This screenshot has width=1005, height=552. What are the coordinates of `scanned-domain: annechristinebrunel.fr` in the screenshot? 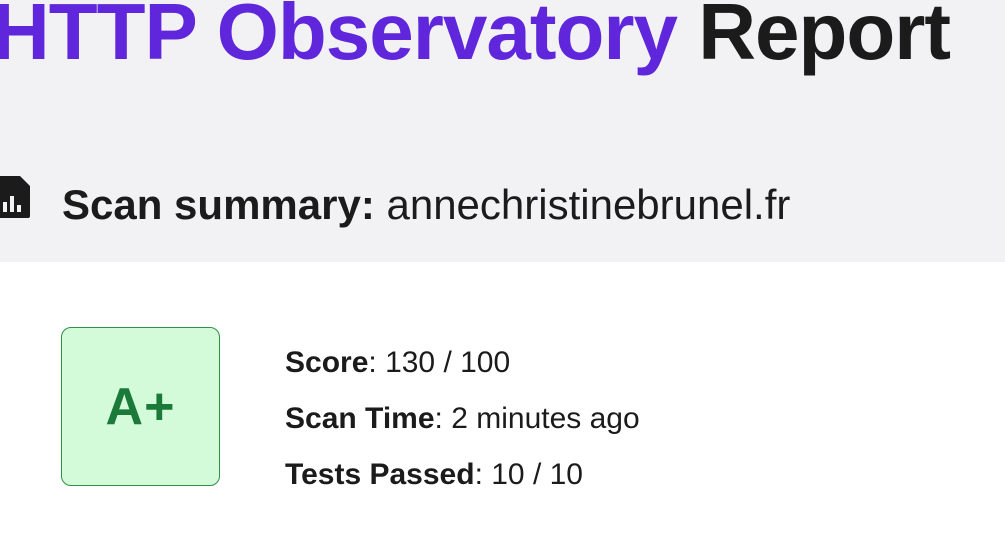 It's located at (588, 204).